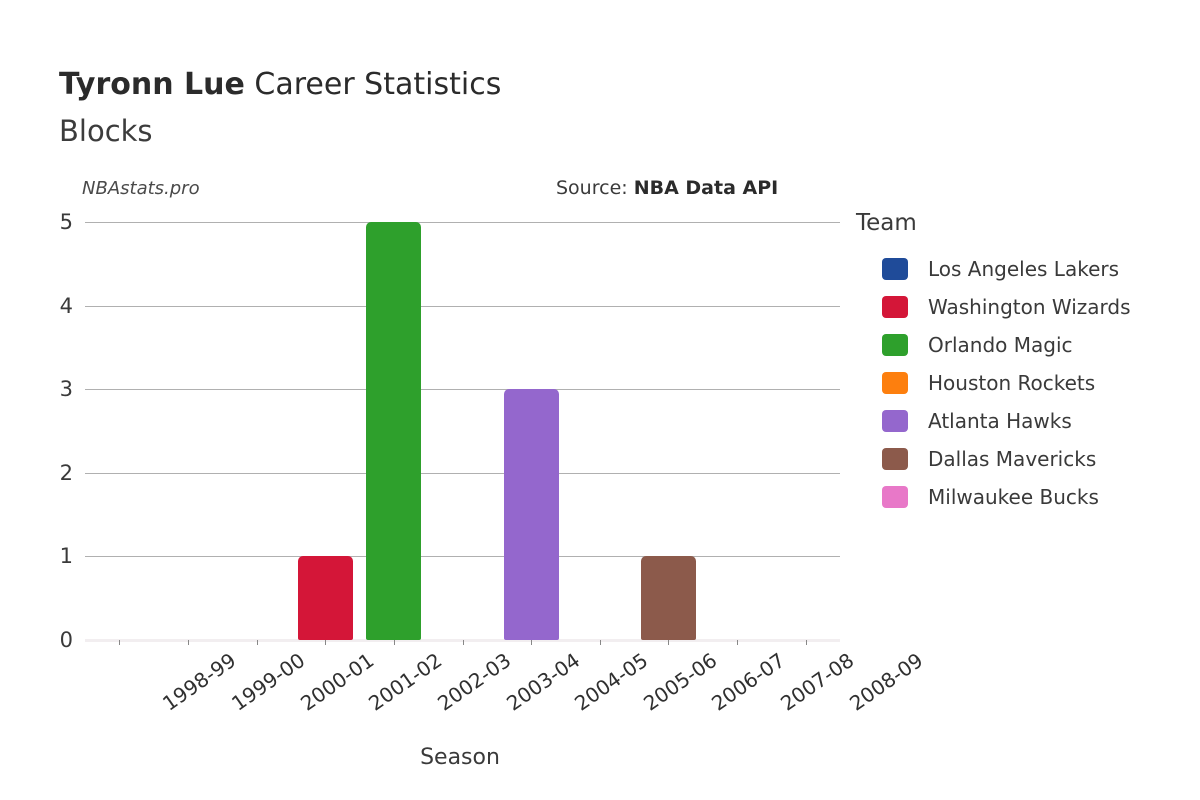 This screenshot has width=1200, height=800. I want to click on source-credit: Source: NBA Data API, so click(667, 188).